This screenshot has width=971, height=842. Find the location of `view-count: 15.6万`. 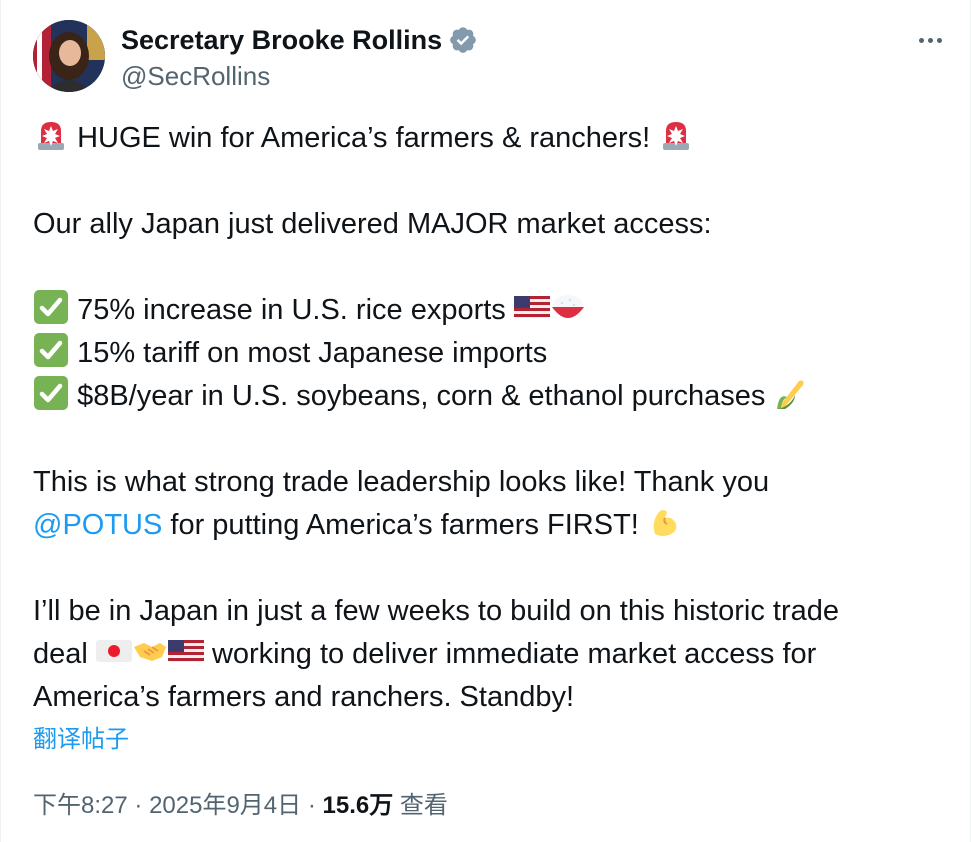

view-count: 15.6万 is located at coordinates (358, 805).